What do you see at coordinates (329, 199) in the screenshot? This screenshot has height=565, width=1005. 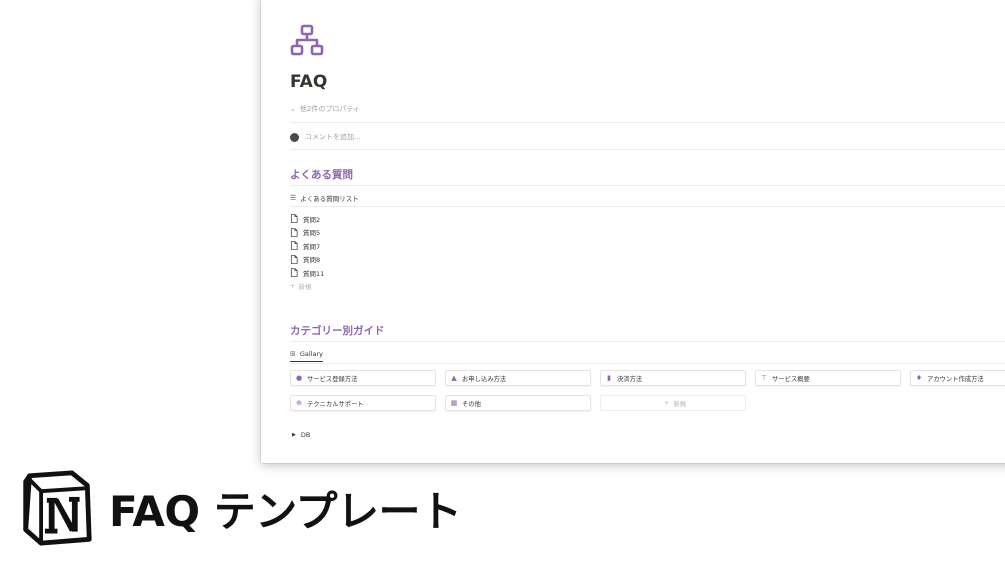 I see `tab-label: よくある質問リスト` at bounding box center [329, 199].